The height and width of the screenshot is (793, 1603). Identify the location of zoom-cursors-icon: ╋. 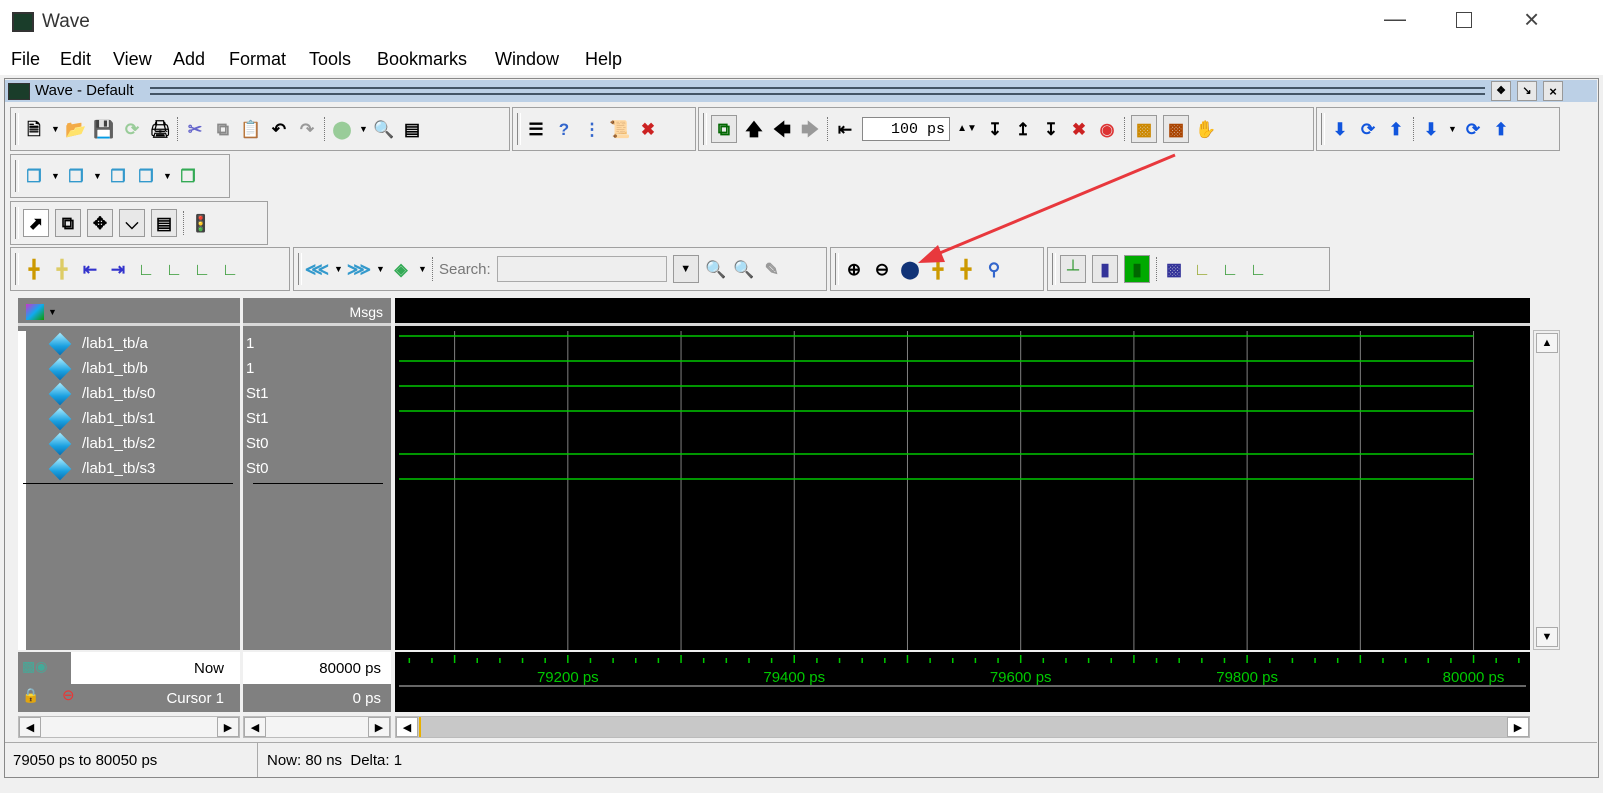
(966, 269).